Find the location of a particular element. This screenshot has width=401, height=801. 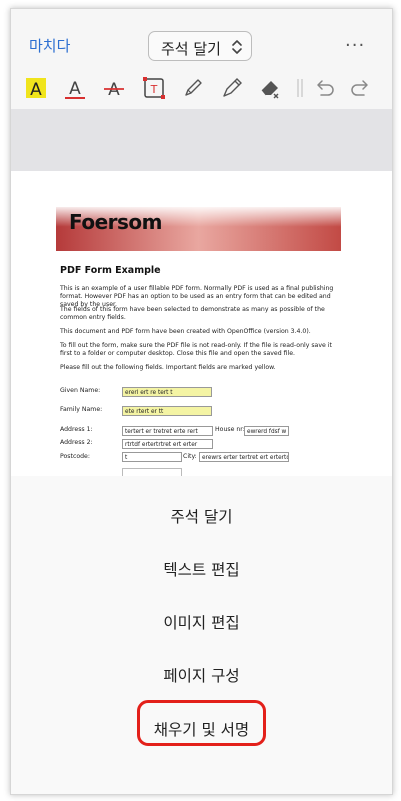

address1-field: tertert er tretret erte rert is located at coordinates (167, 431).